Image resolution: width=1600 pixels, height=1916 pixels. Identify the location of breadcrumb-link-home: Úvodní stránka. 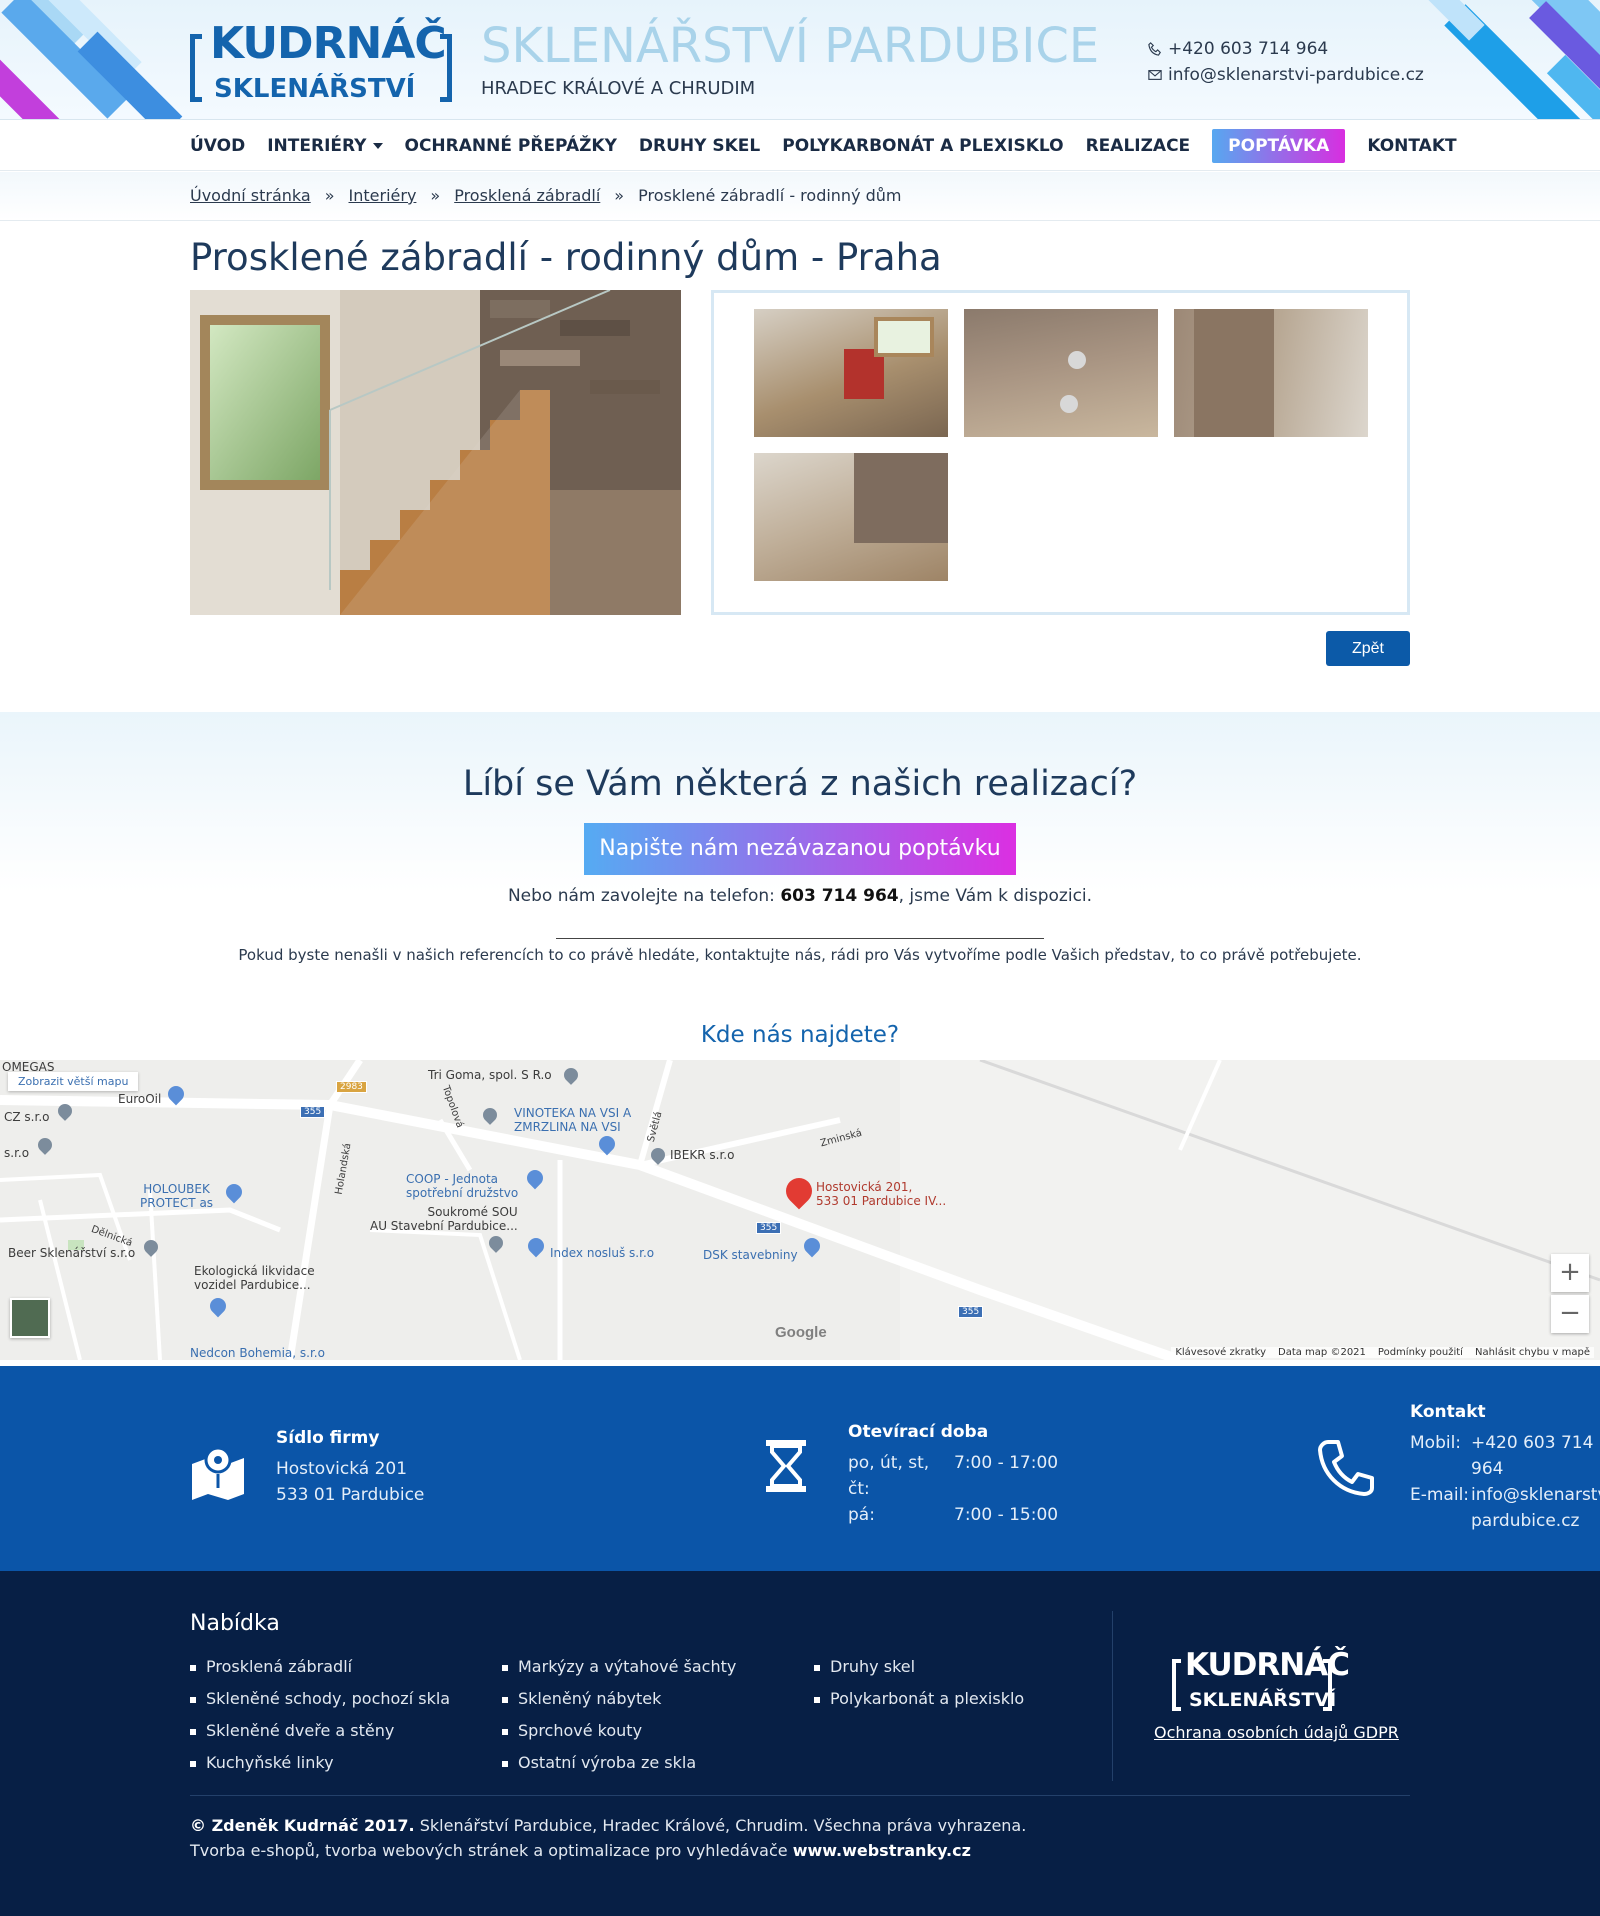
(250, 195).